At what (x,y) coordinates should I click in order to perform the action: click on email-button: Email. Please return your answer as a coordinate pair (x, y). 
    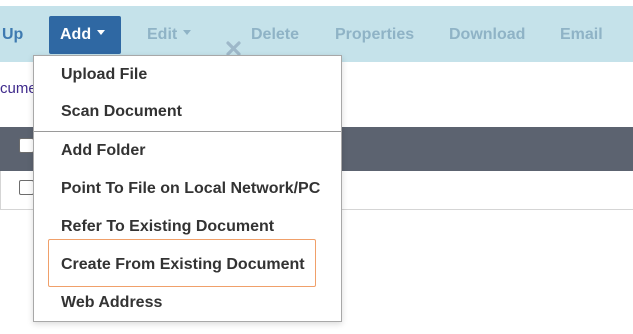
    Looking at the image, I should click on (581, 34).